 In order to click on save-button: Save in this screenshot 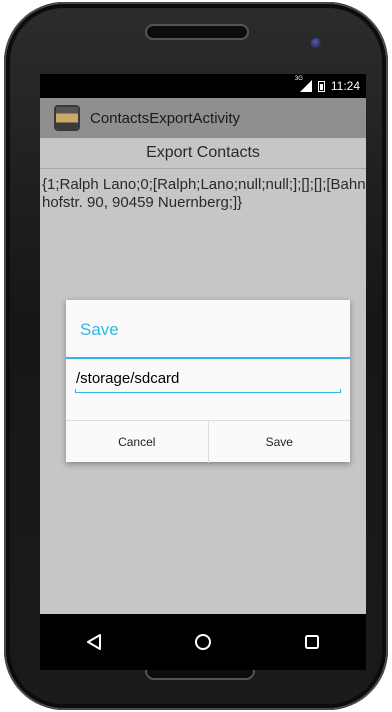, I will do `click(279, 442)`.